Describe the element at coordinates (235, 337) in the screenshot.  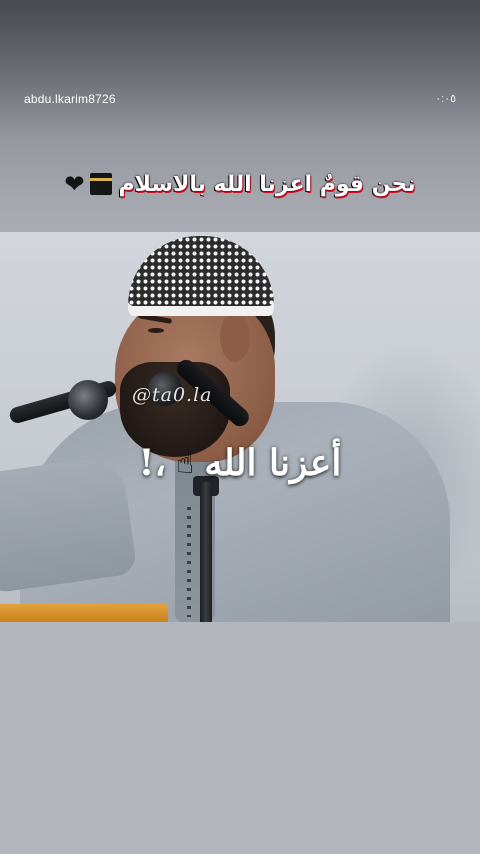
I see `speaker-ear` at that location.